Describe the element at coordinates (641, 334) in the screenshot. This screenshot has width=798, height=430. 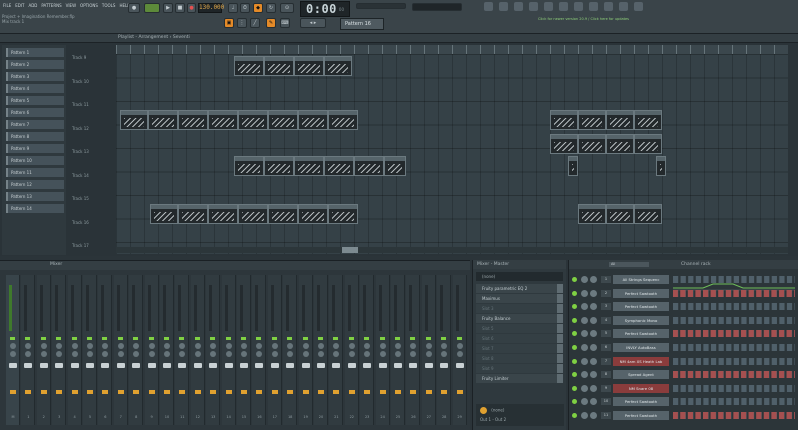
I see `channel-name-button: Perfect Sawtooth` at that location.